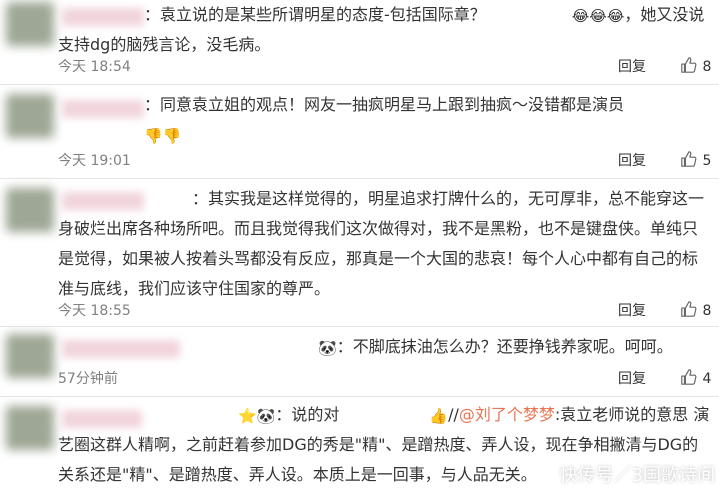 This screenshot has width=719, height=493. Describe the element at coordinates (327, 348) in the screenshot. I see `panda-emoji-icon: 🐼` at that location.